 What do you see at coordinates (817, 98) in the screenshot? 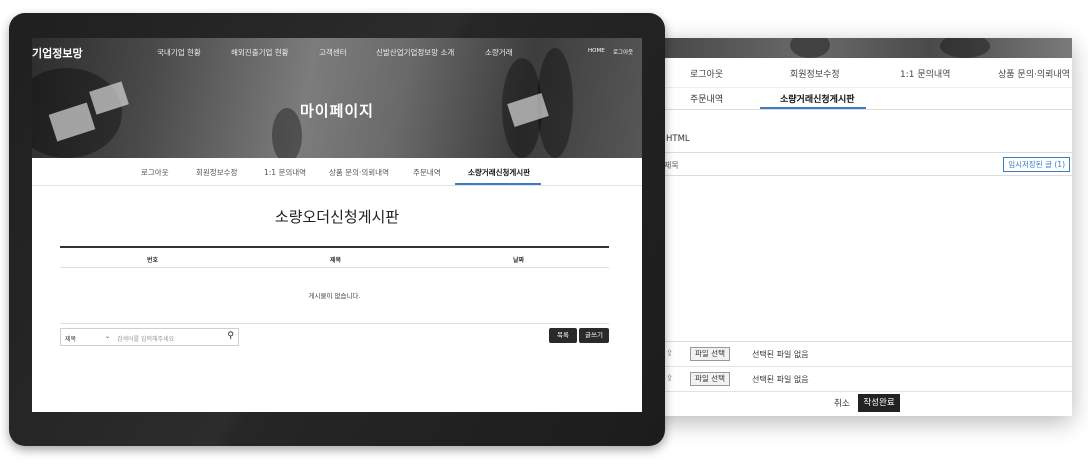
I see `back-nav-small-trade-board: 소량거래신청게시판` at bounding box center [817, 98].